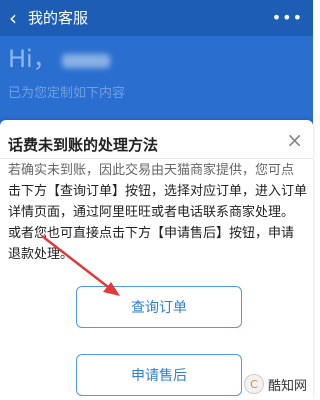  What do you see at coordinates (253, 384) in the screenshot?
I see `watermark-logo-icon: C` at bounding box center [253, 384].